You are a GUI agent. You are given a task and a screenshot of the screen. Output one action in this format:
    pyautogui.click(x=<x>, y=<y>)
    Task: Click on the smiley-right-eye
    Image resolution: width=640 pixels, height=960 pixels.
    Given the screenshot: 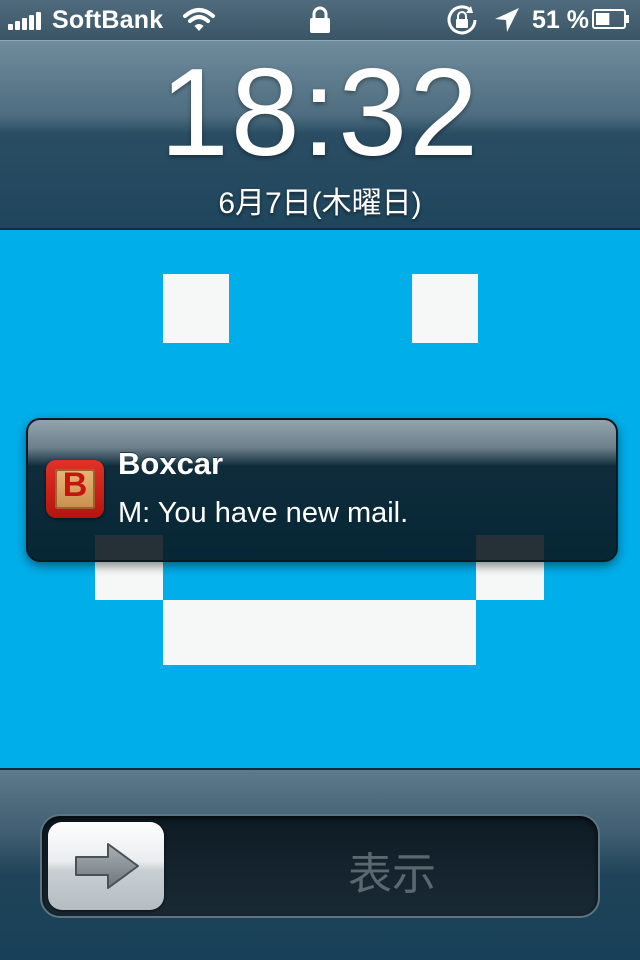 What is the action you would take?
    pyautogui.click(x=445, y=308)
    